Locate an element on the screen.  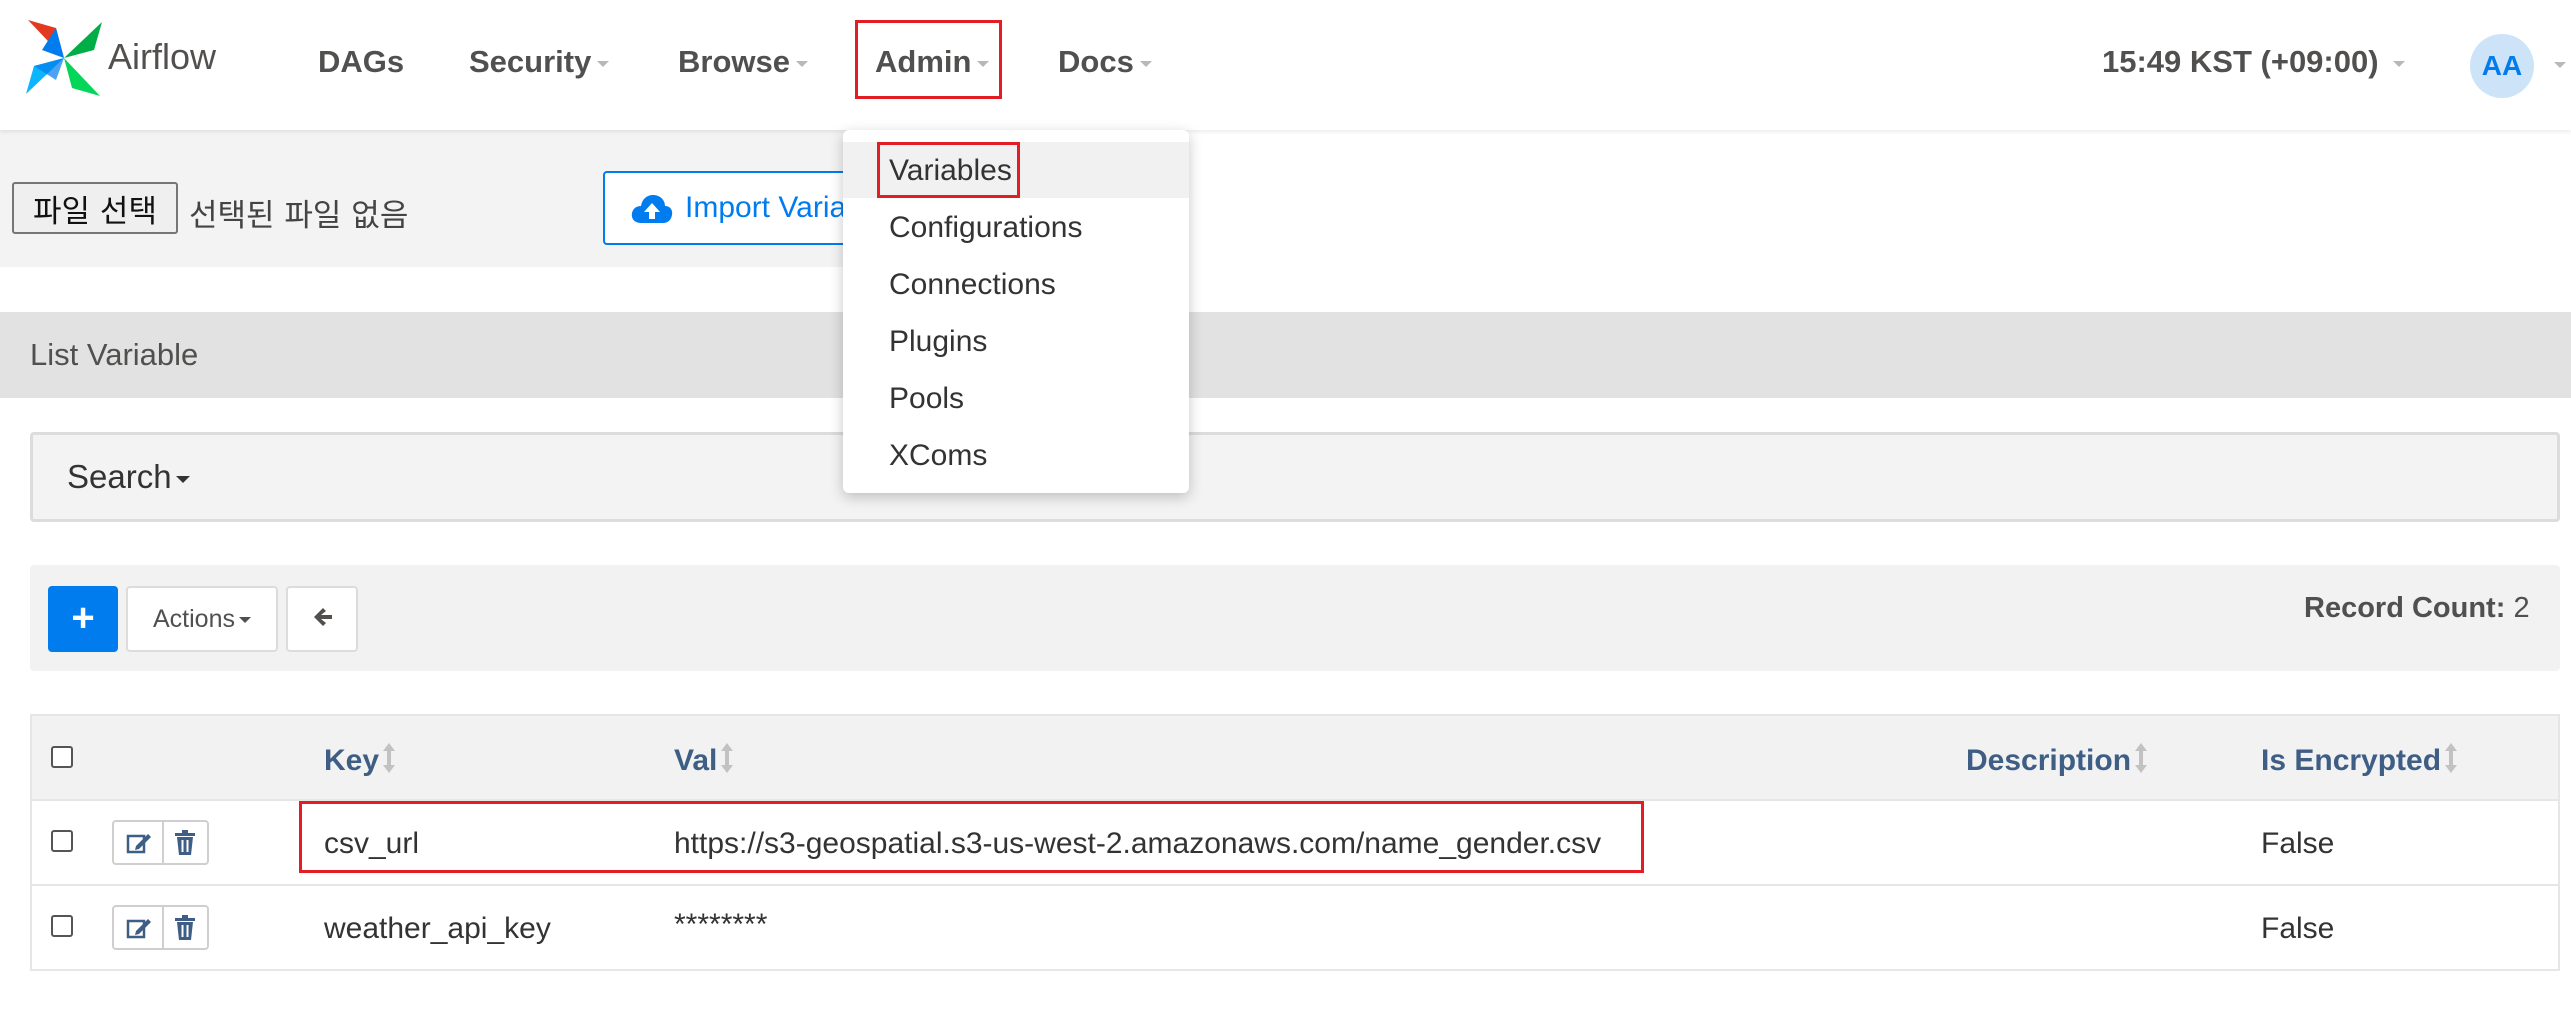
column-header-key: Key is located at coordinates (360, 762).